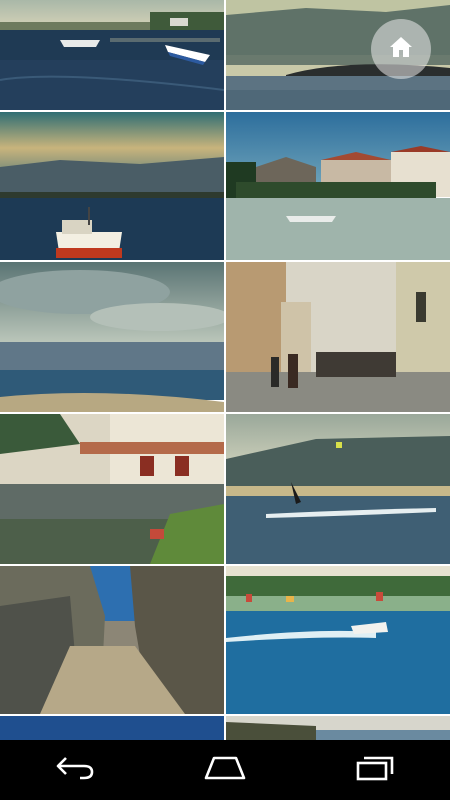 The height and width of the screenshot is (800, 450). I want to click on photo-partial-bottom-left, so click(112, 728).